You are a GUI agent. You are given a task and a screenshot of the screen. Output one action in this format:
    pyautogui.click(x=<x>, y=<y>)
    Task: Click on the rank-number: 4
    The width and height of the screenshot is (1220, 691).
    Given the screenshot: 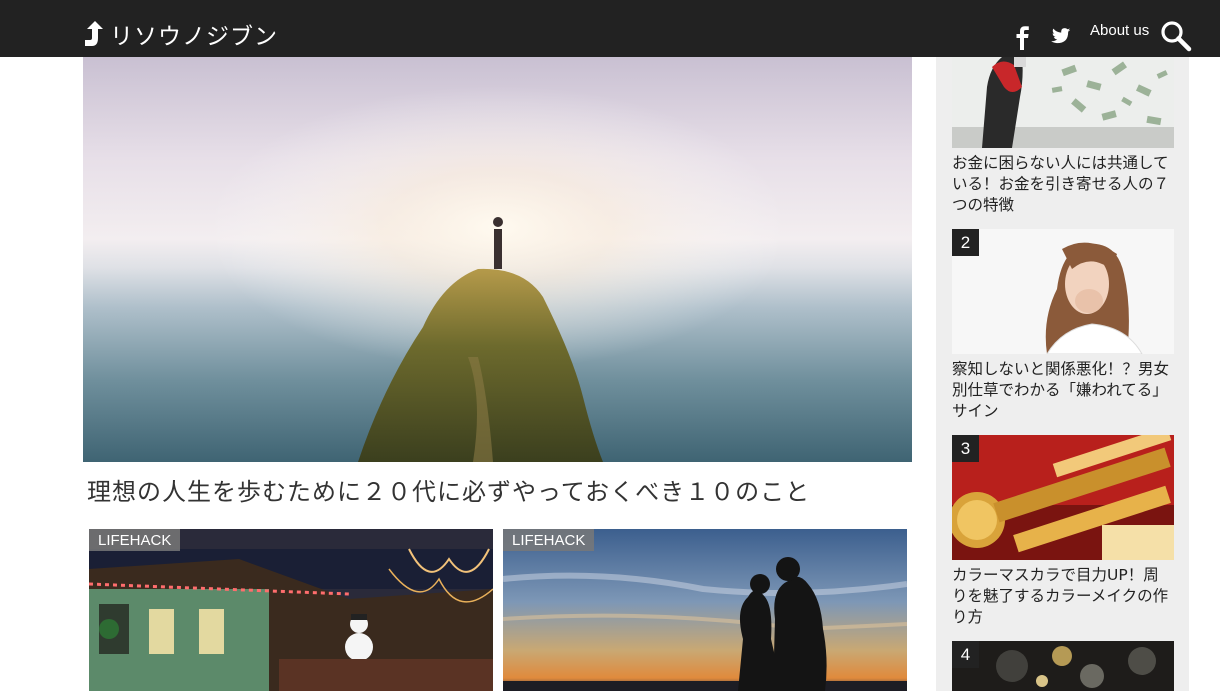 What is the action you would take?
    pyautogui.click(x=965, y=654)
    